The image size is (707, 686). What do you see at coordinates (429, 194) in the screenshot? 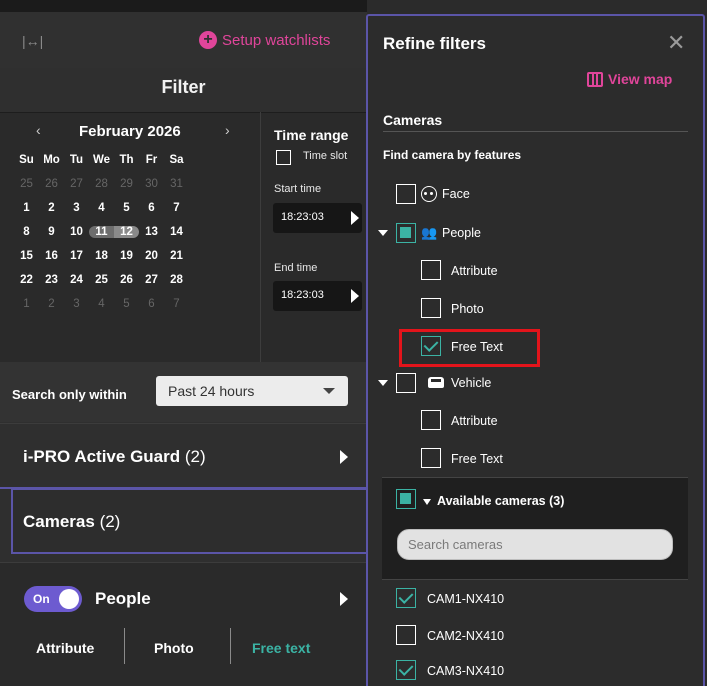
I see `face-icon` at bounding box center [429, 194].